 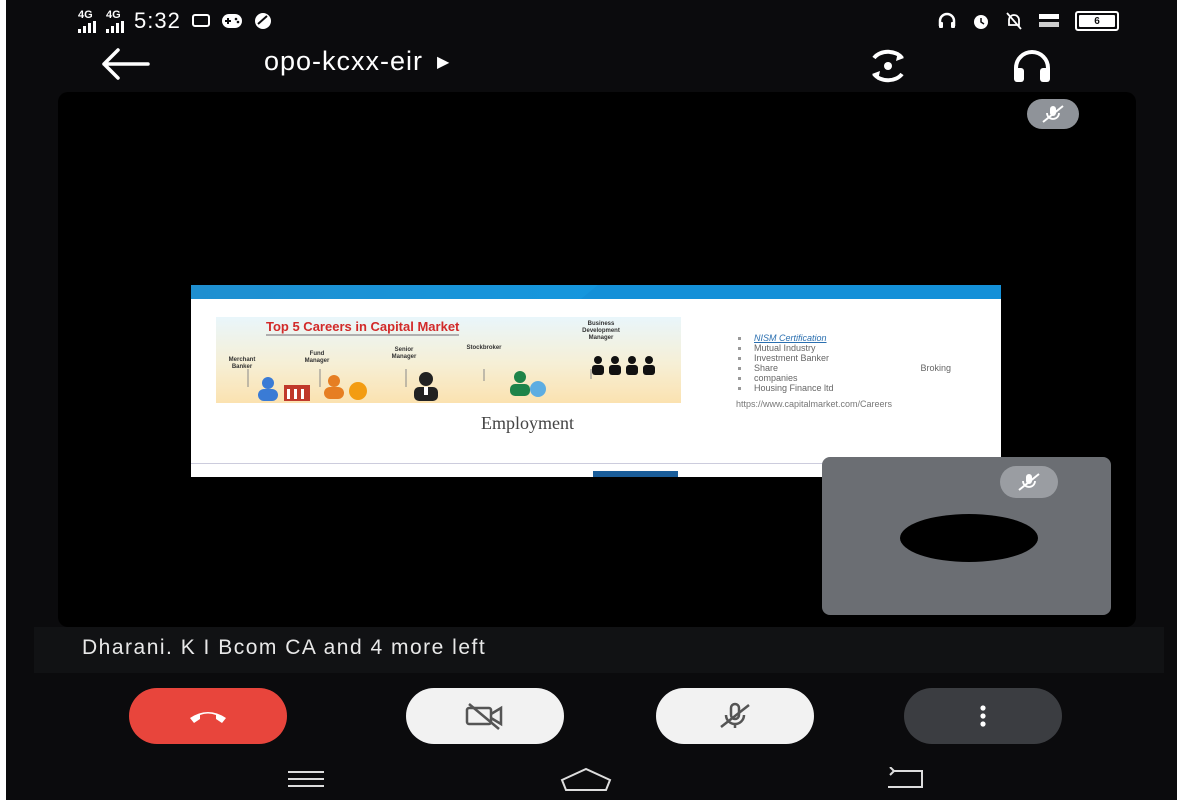 What do you see at coordinates (1053, 114) in the screenshot?
I see `stage-mic-off-icon` at bounding box center [1053, 114].